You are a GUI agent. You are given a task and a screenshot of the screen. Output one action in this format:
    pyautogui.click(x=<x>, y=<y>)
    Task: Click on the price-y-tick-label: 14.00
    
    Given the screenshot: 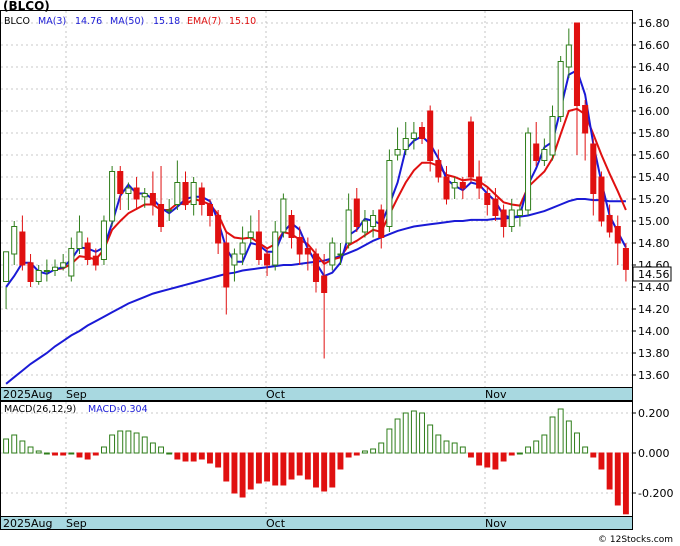 What is the action you would take?
    pyautogui.click(x=654, y=331)
    